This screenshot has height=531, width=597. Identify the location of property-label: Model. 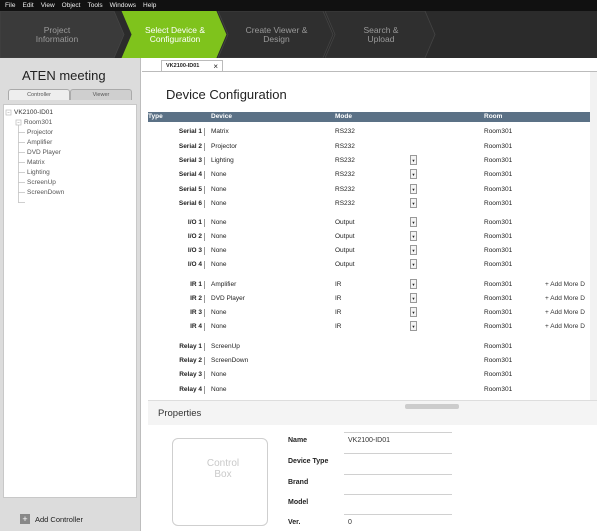
(298, 502).